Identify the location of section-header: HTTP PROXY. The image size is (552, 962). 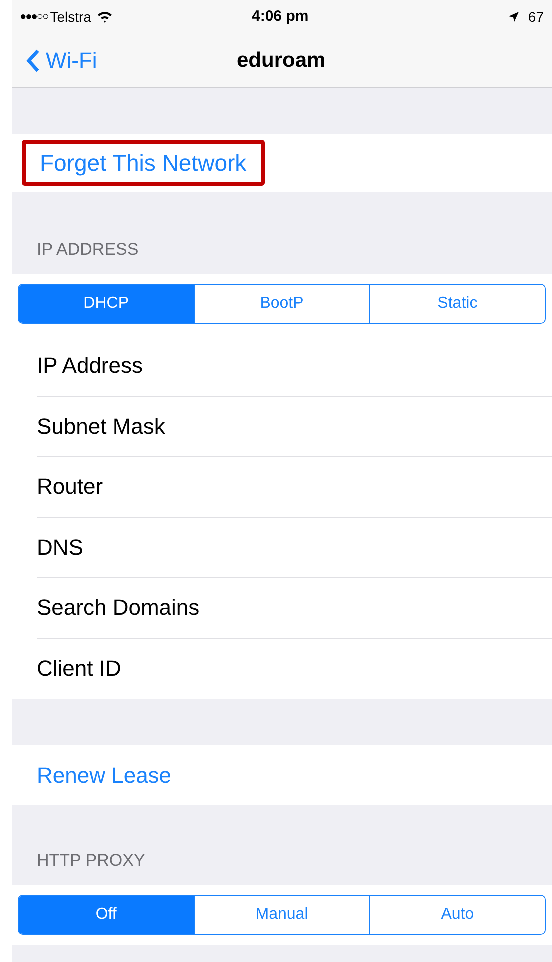
(91, 861).